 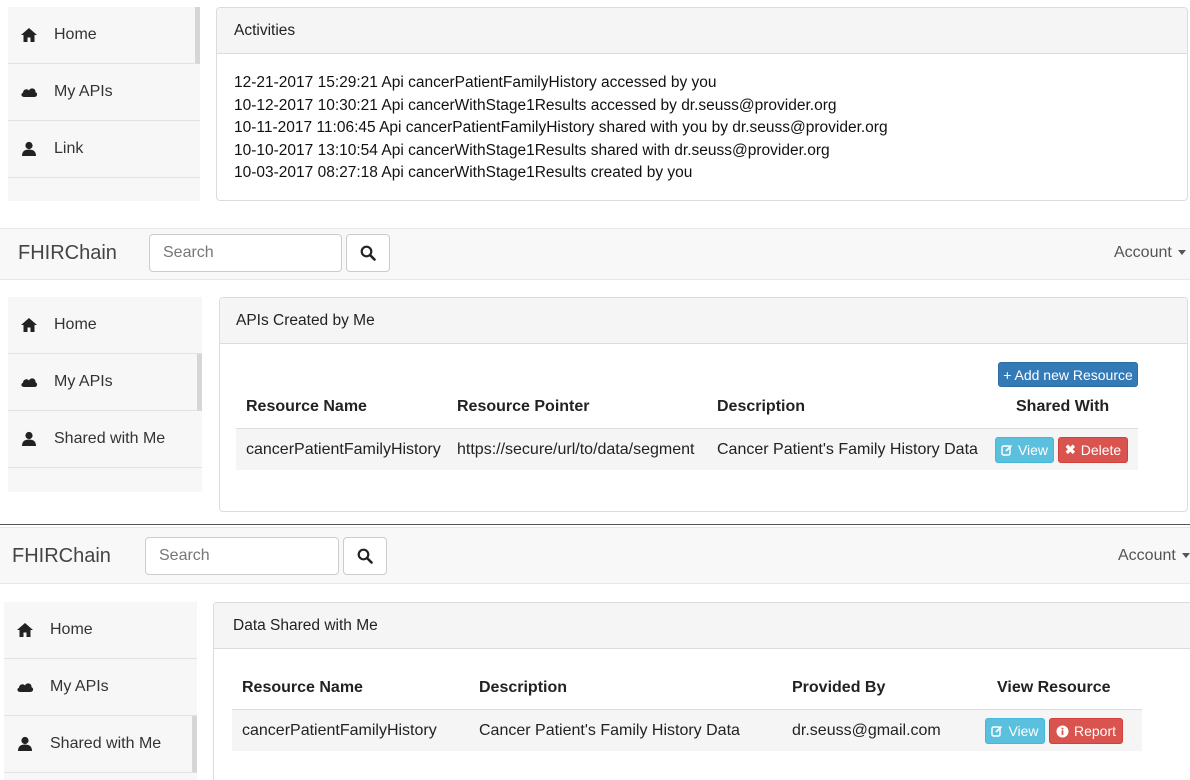 I want to click on panel-title: APIs Created by Me, so click(x=703, y=321).